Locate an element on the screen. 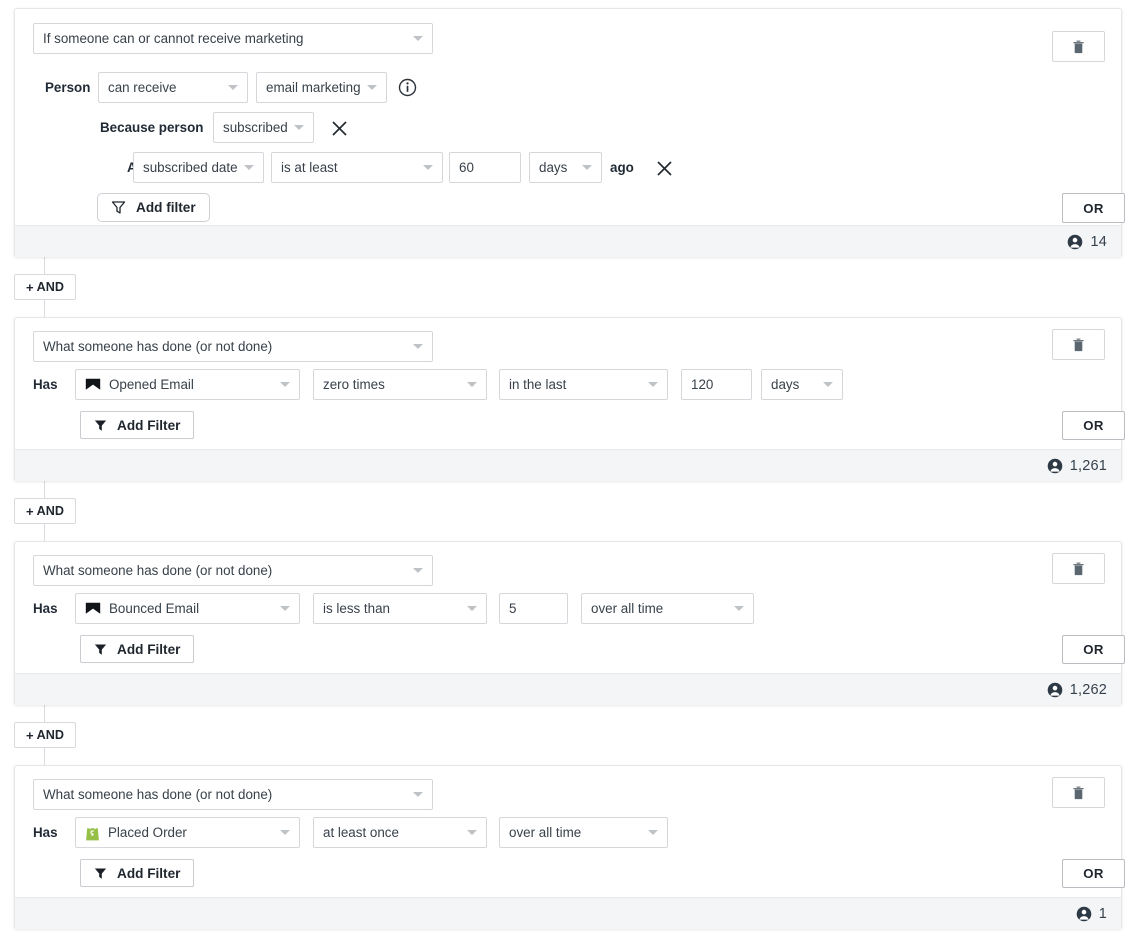 The image size is (1136, 938). timeframe-value: over all time is located at coordinates (545, 832).